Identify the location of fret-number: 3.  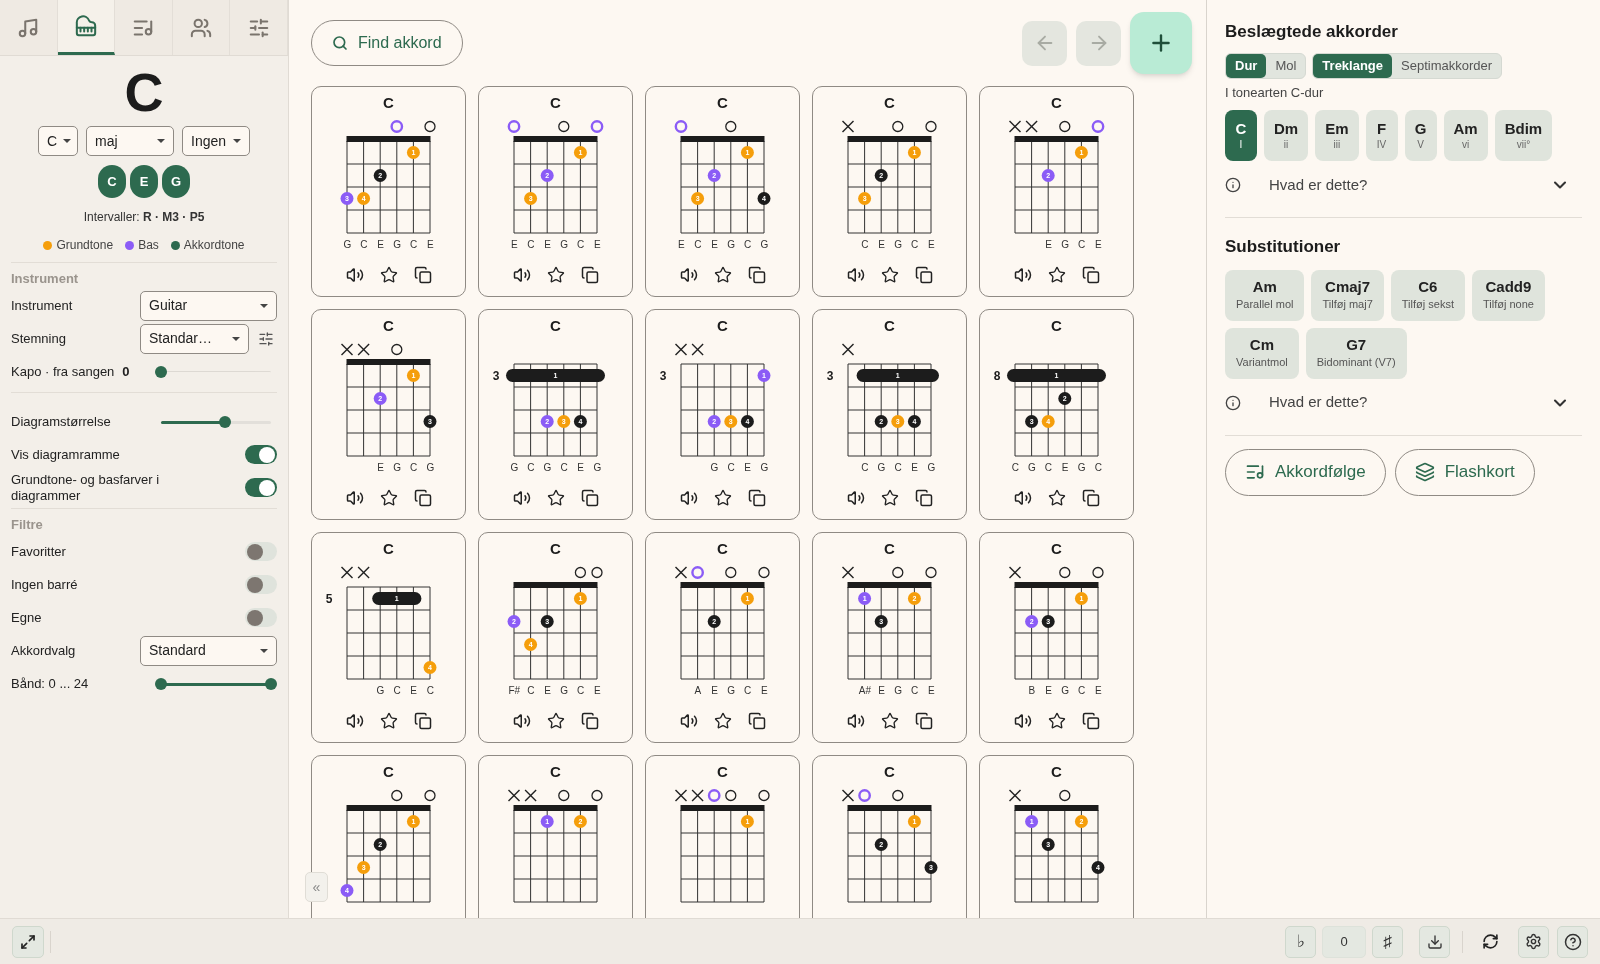
(830, 375).